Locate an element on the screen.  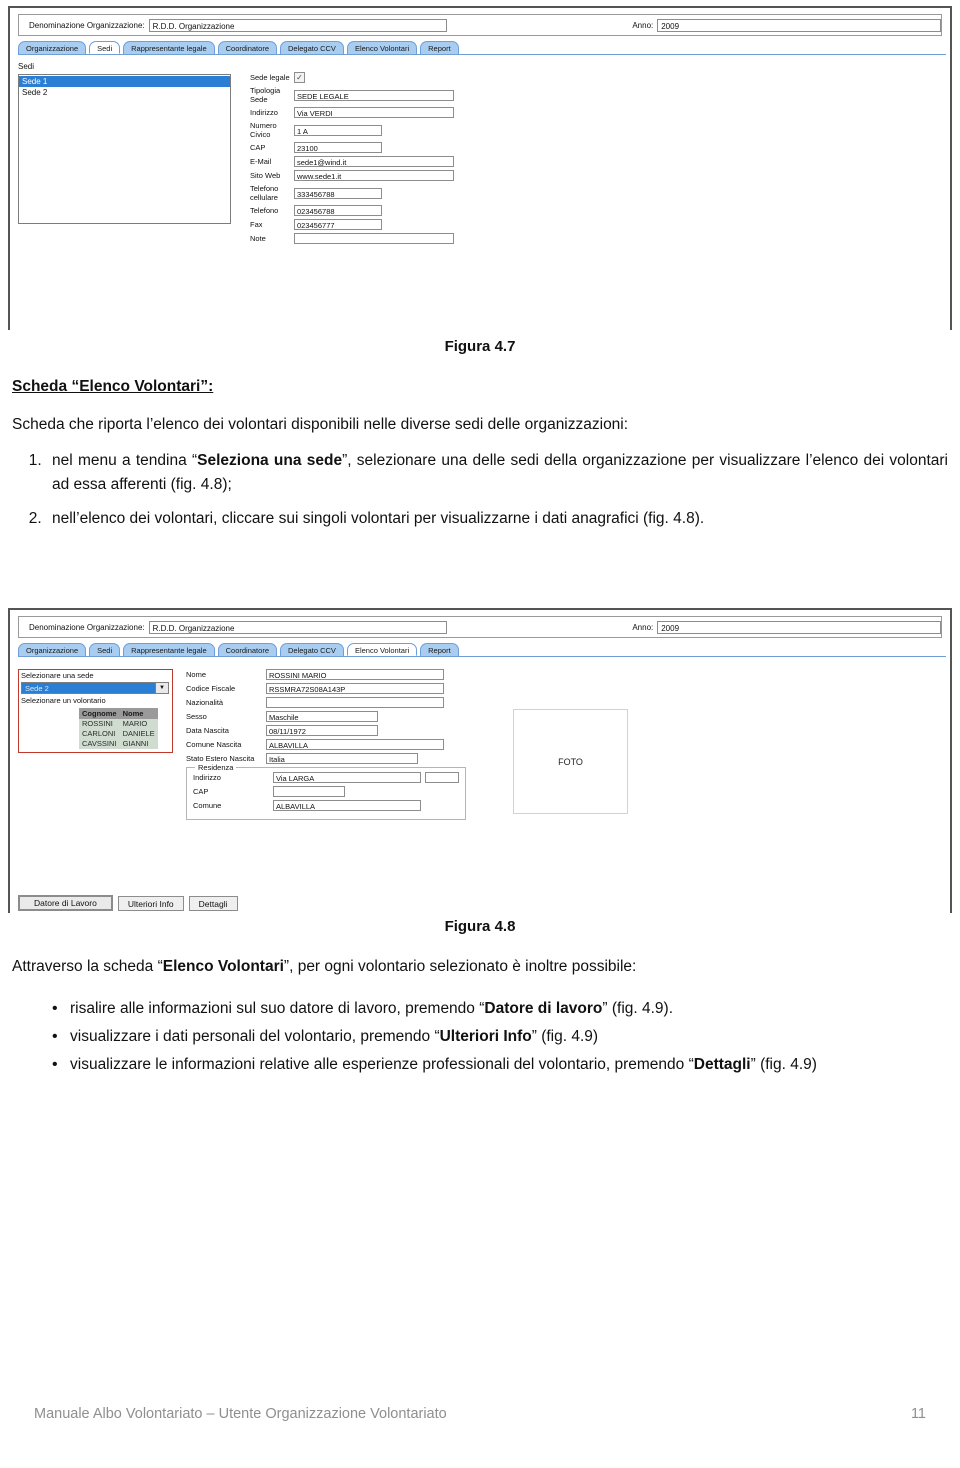
org-field-48: R.D.D. Organizzazione is located at coordinates (298, 627).